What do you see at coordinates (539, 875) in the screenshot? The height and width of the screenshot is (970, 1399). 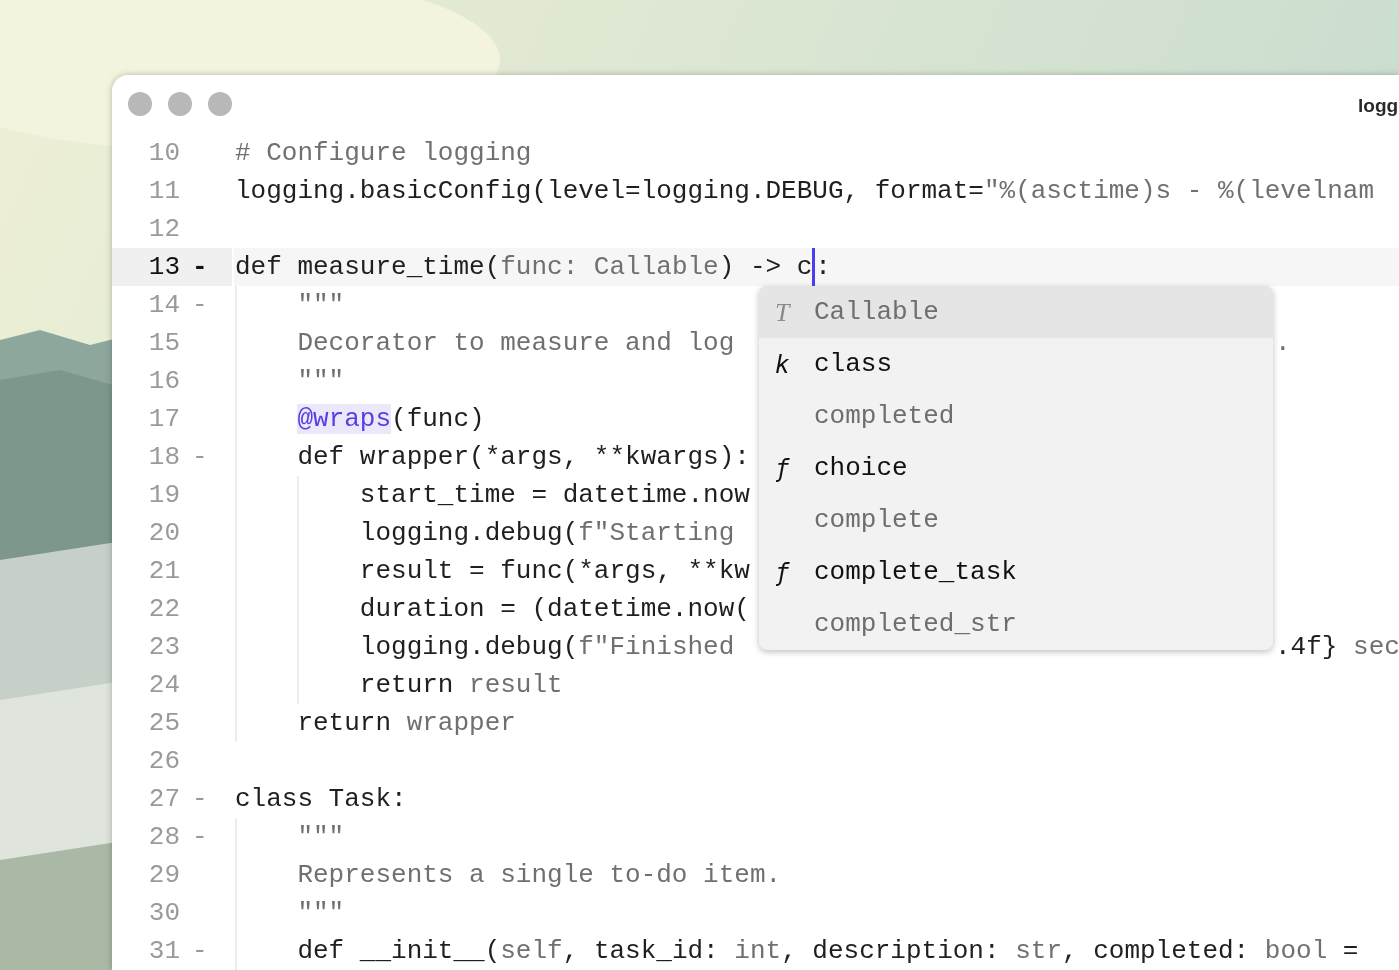 I see `code-text: Represents a single to-do item.` at bounding box center [539, 875].